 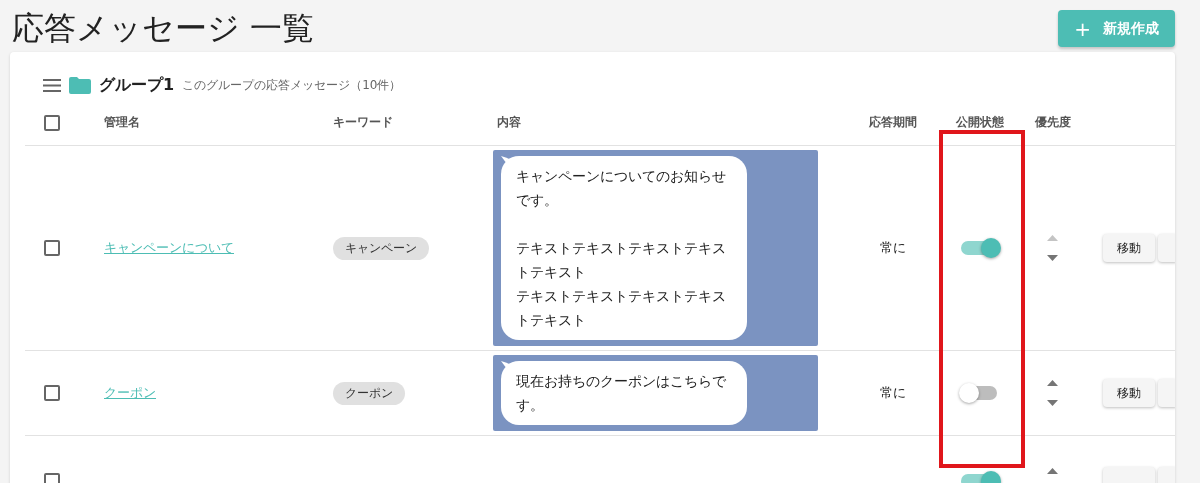 What do you see at coordinates (621, 188) in the screenshot?
I see `message-text: キャンペーンについてのお知らせです。` at bounding box center [621, 188].